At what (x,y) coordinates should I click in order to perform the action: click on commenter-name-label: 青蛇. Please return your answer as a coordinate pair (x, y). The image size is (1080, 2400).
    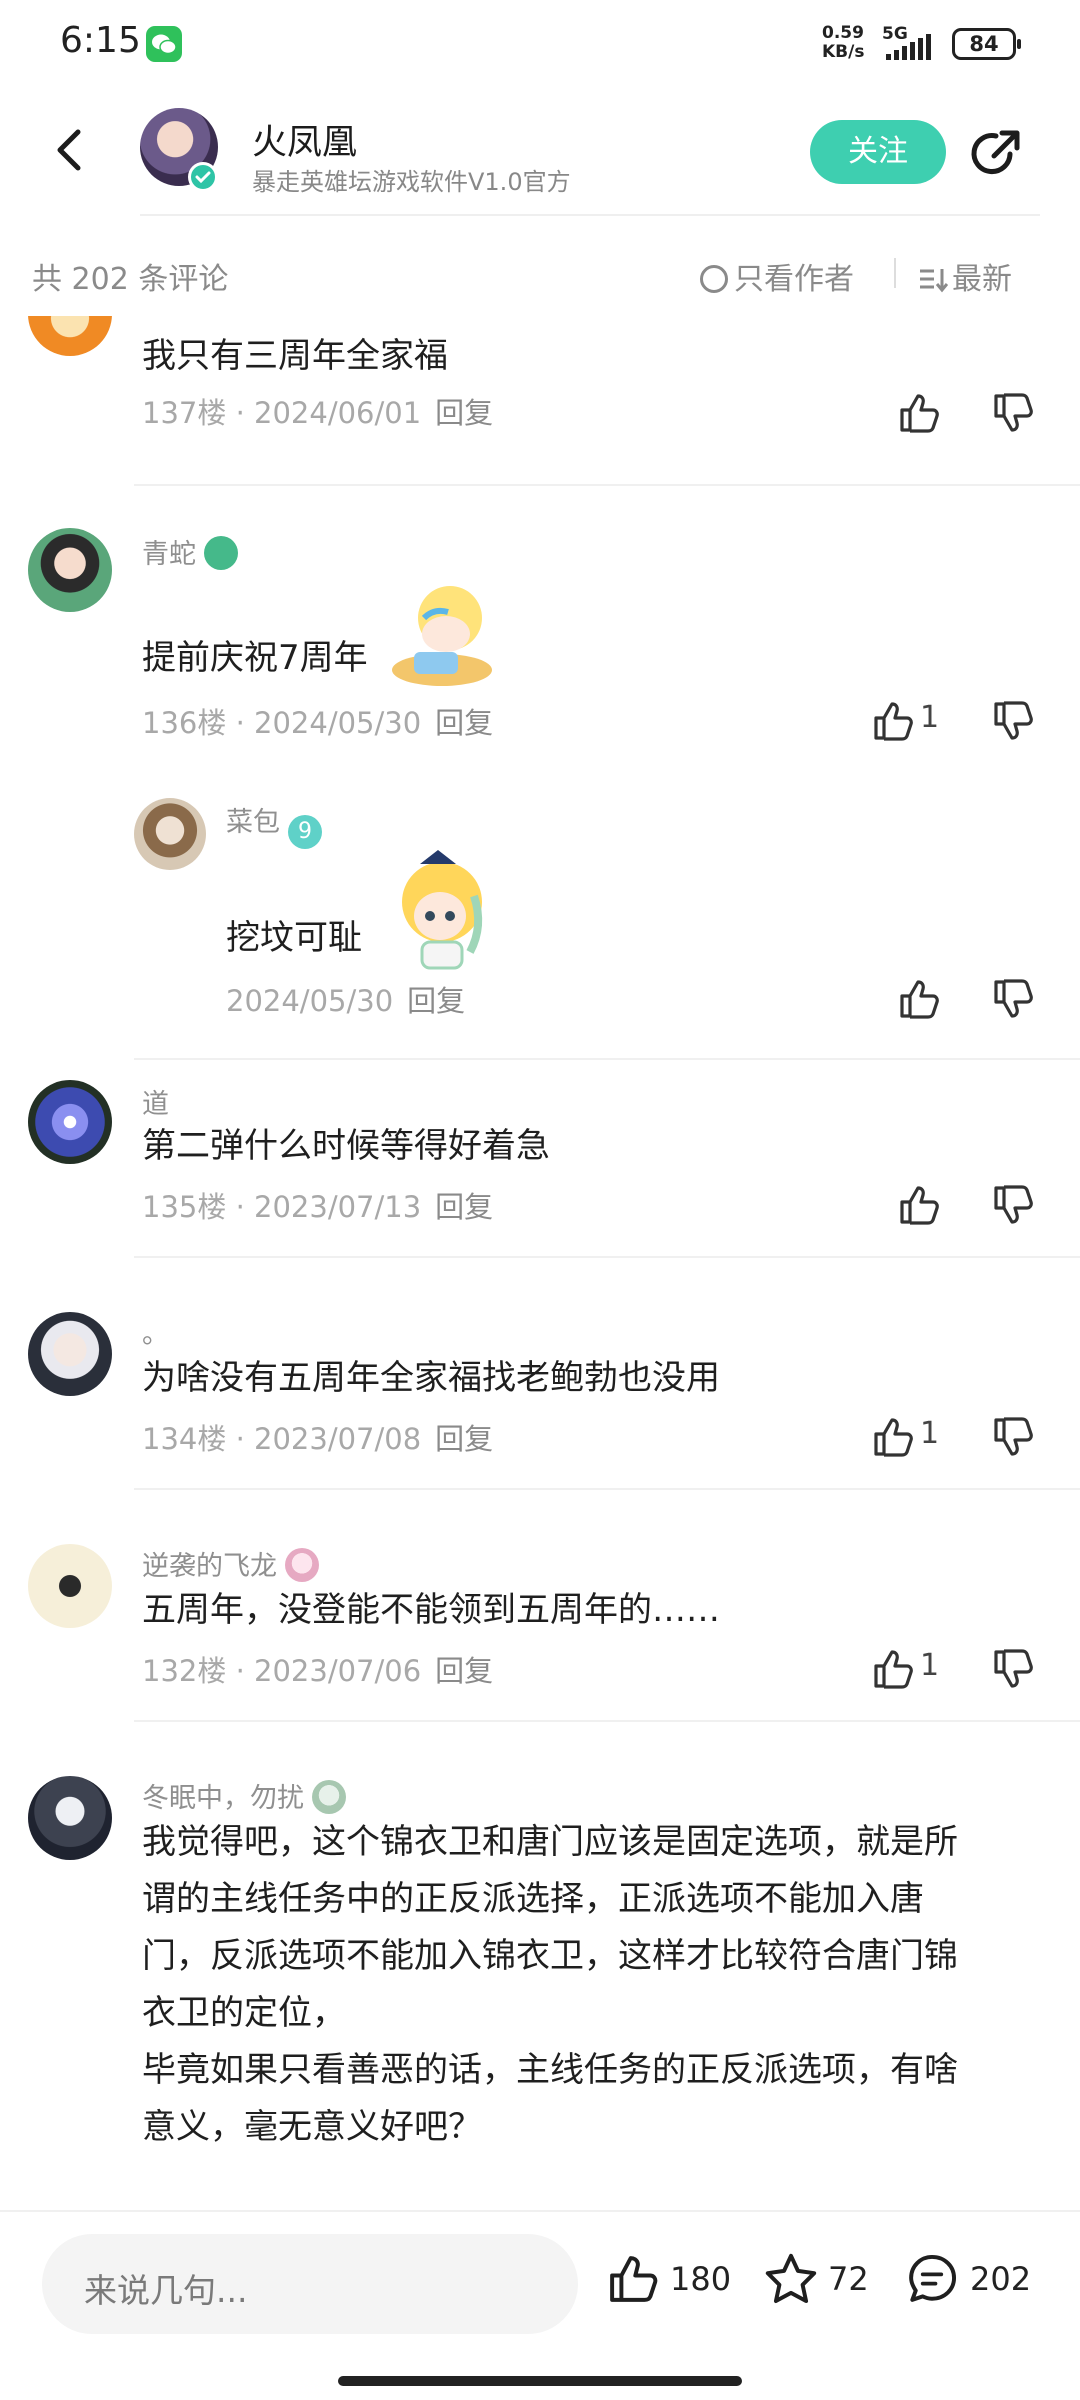
    Looking at the image, I should click on (169, 554).